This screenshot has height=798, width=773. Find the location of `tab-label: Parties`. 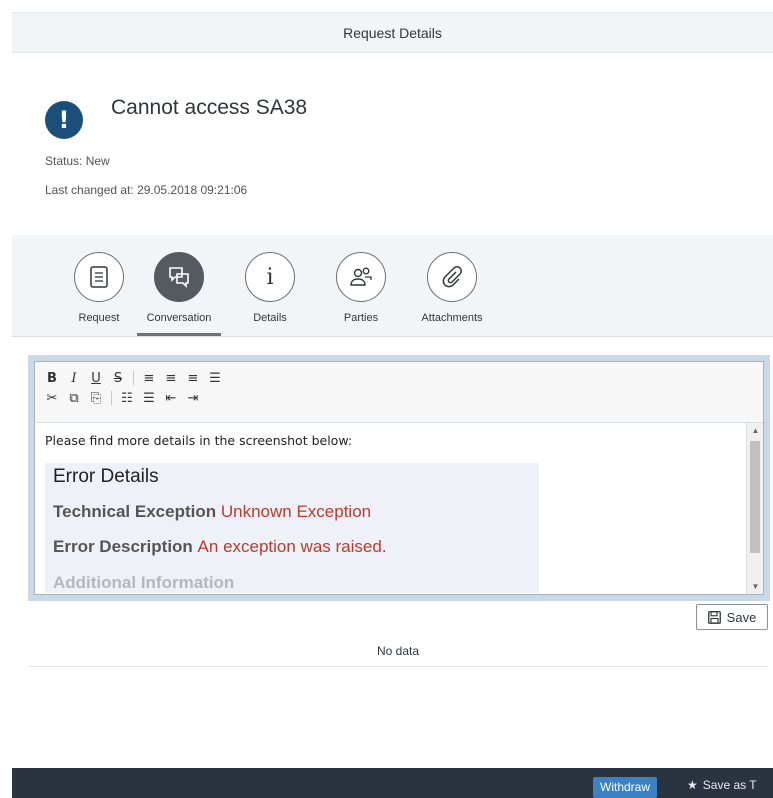

tab-label: Parties is located at coordinates (361, 318).